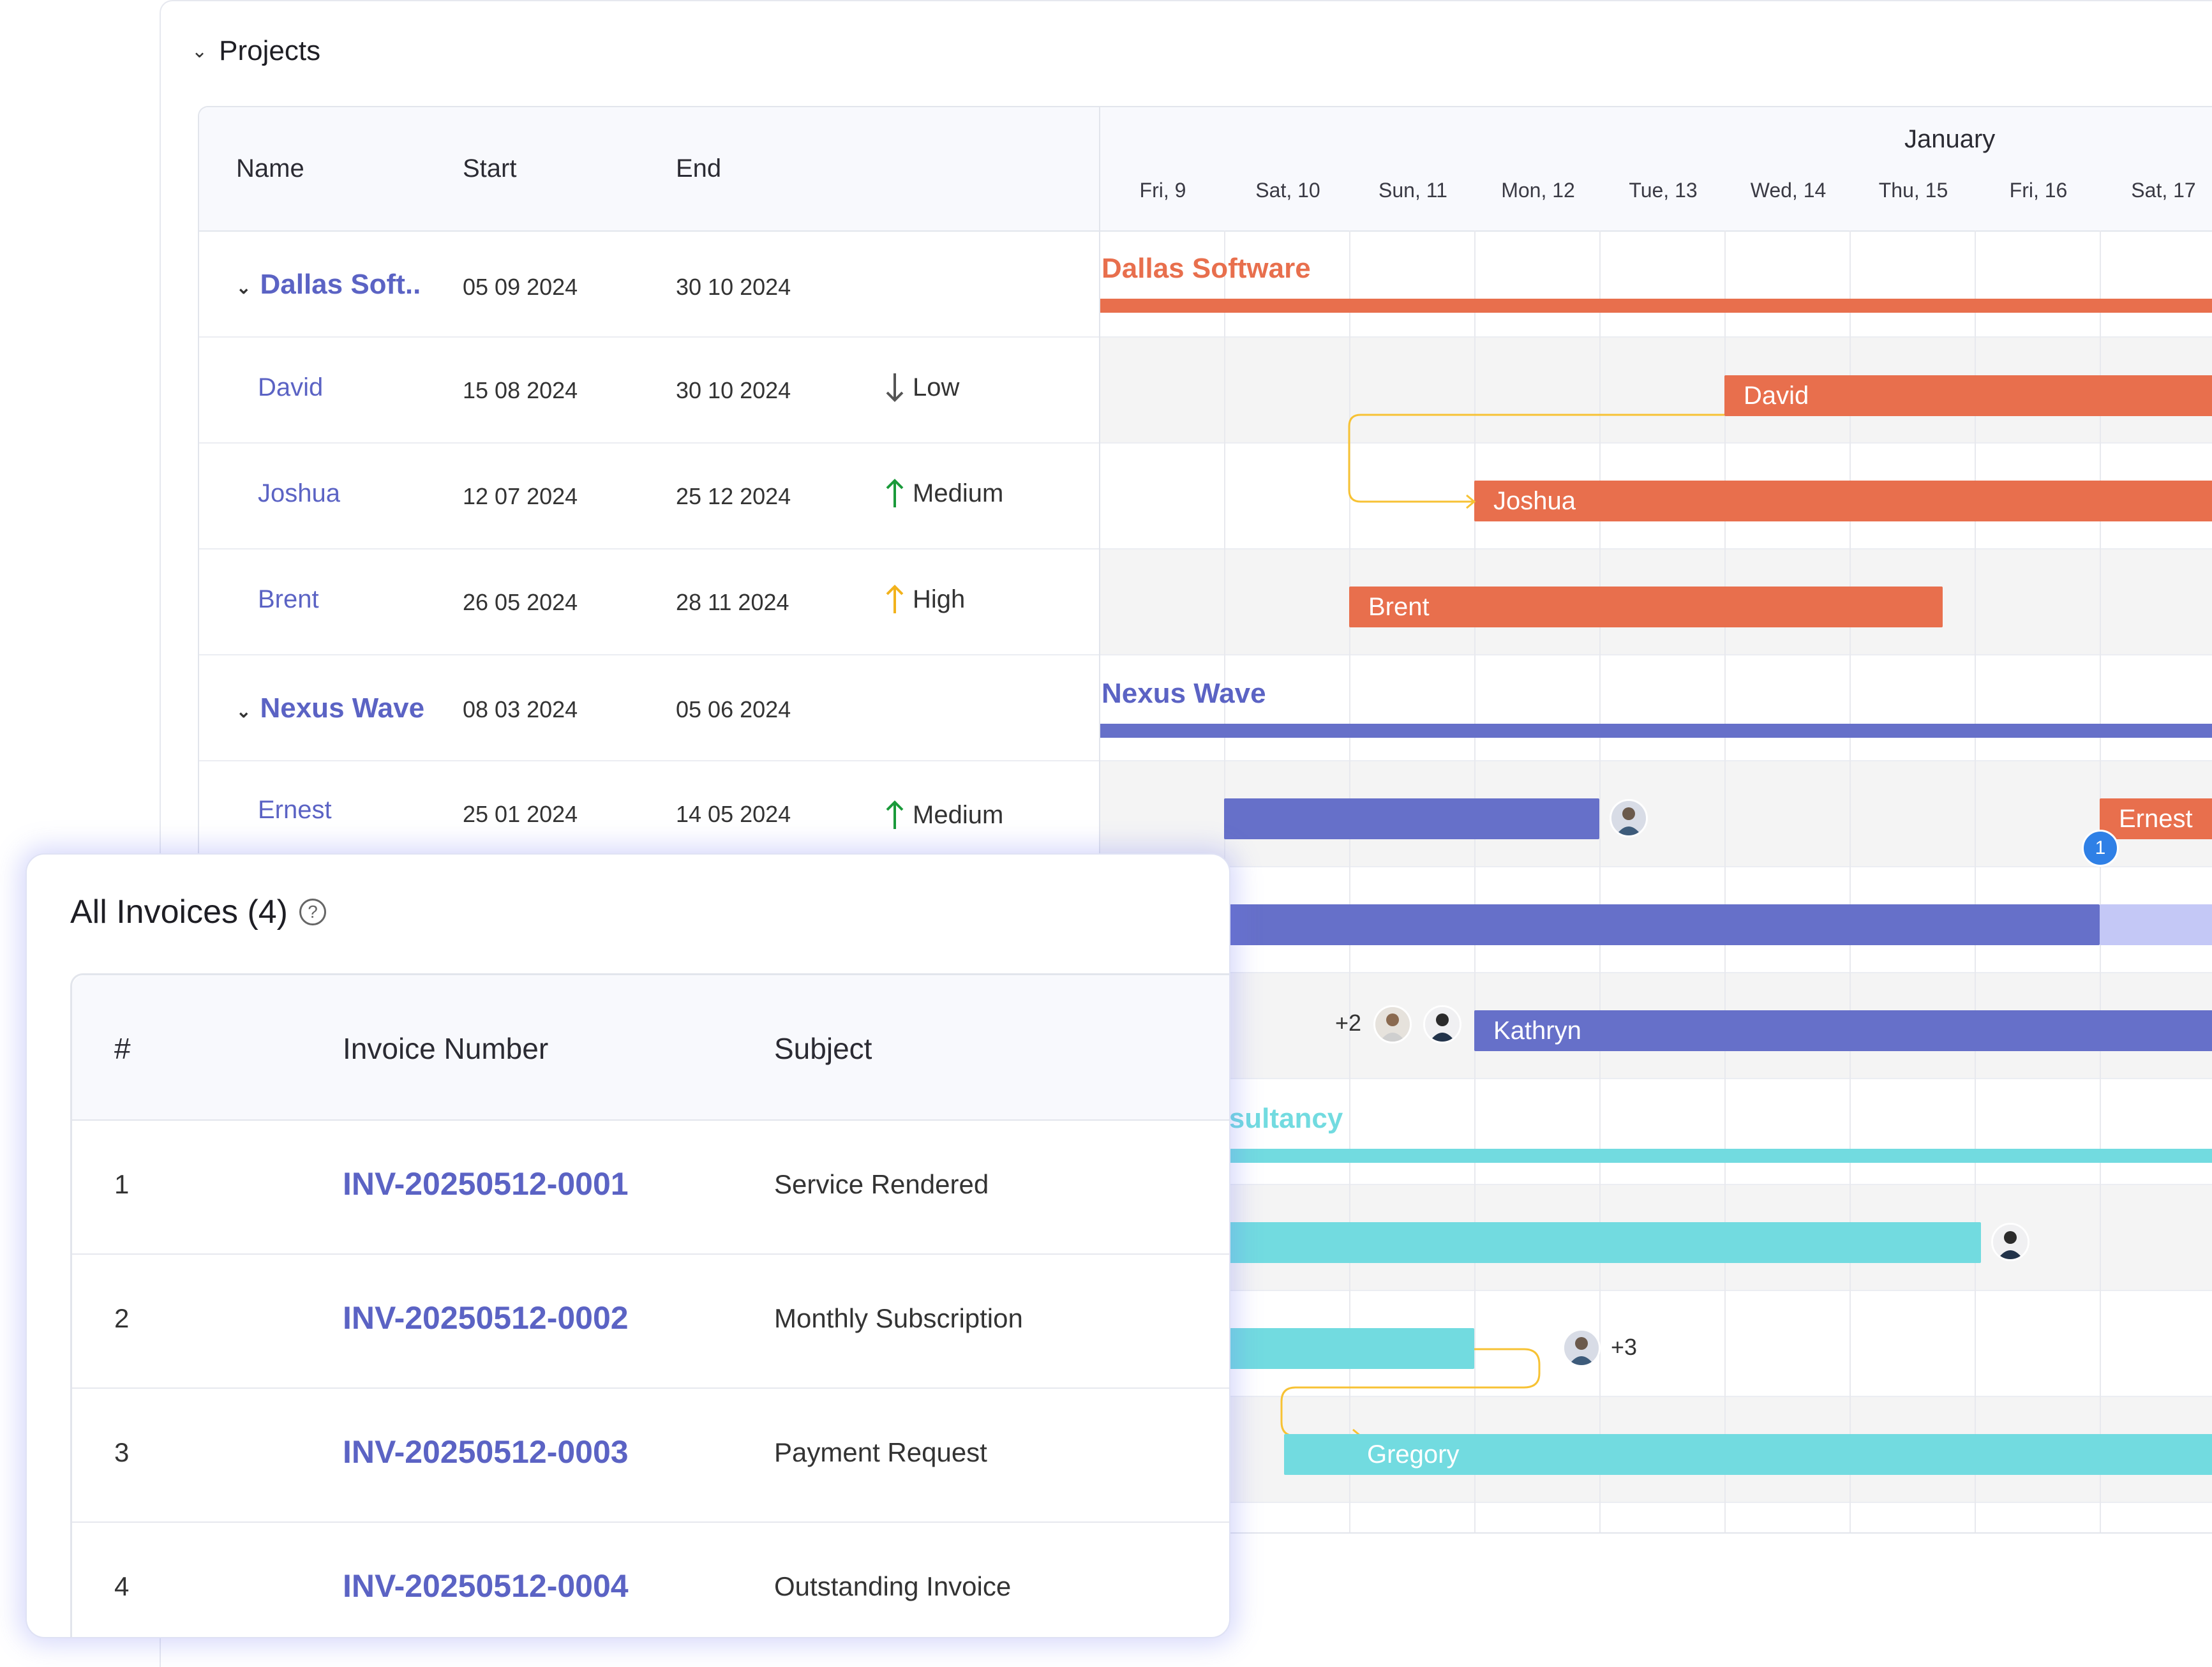  What do you see at coordinates (122, 1184) in the screenshot?
I see `row-index: 1` at bounding box center [122, 1184].